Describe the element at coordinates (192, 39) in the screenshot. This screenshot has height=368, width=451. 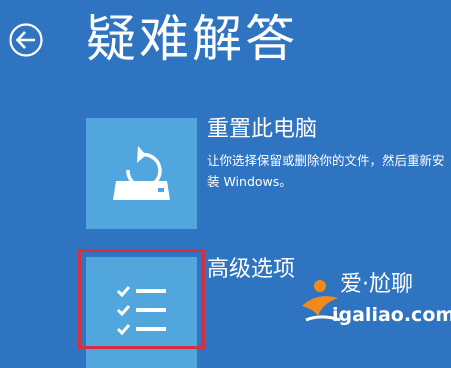
I see `page-title: 疑难解答` at that location.